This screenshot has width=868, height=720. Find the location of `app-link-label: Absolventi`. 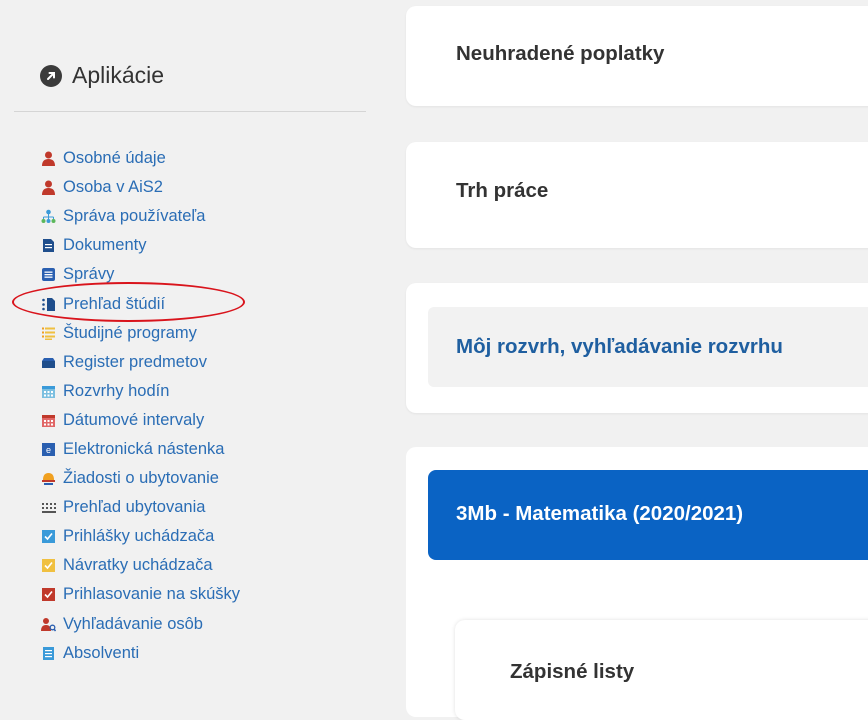

app-link-label: Absolventi is located at coordinates (101, 652).